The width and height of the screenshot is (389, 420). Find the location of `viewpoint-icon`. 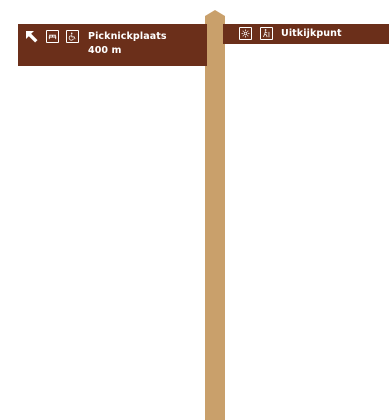

viewpoint-icon is located at coordinates (245, 33).